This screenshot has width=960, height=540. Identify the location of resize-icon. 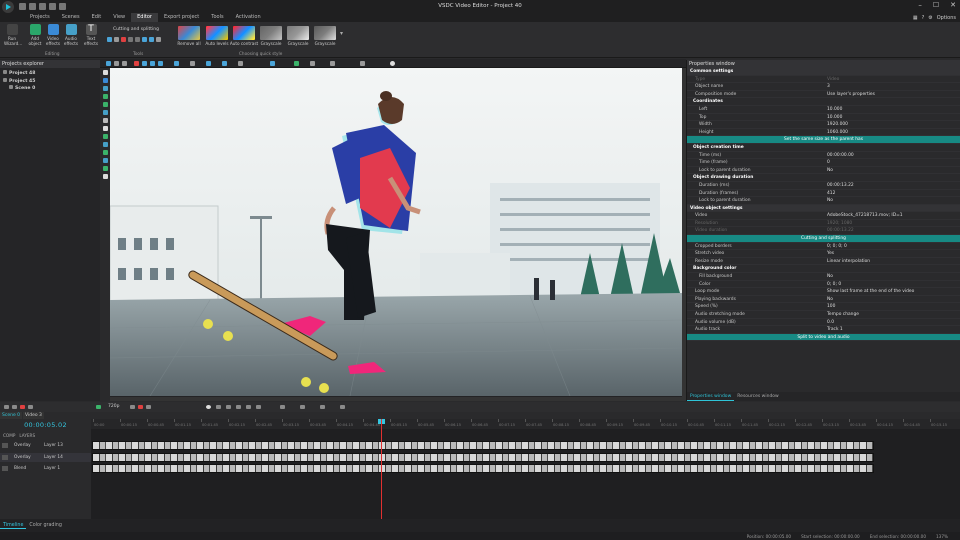
(116, 39).